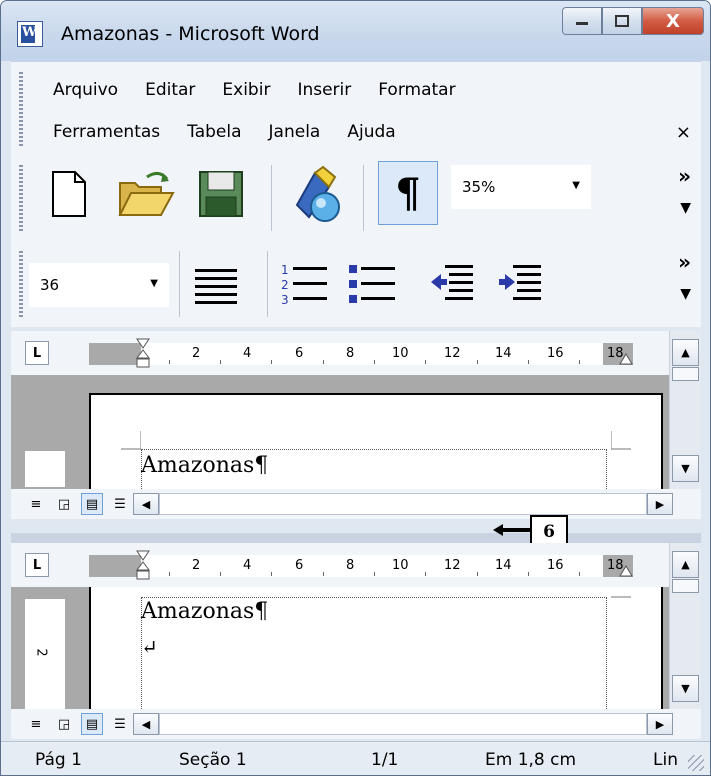  Describe the element at coordinates (454, 285) in the screenshot. I see `decrease-indent-icon` at that location.